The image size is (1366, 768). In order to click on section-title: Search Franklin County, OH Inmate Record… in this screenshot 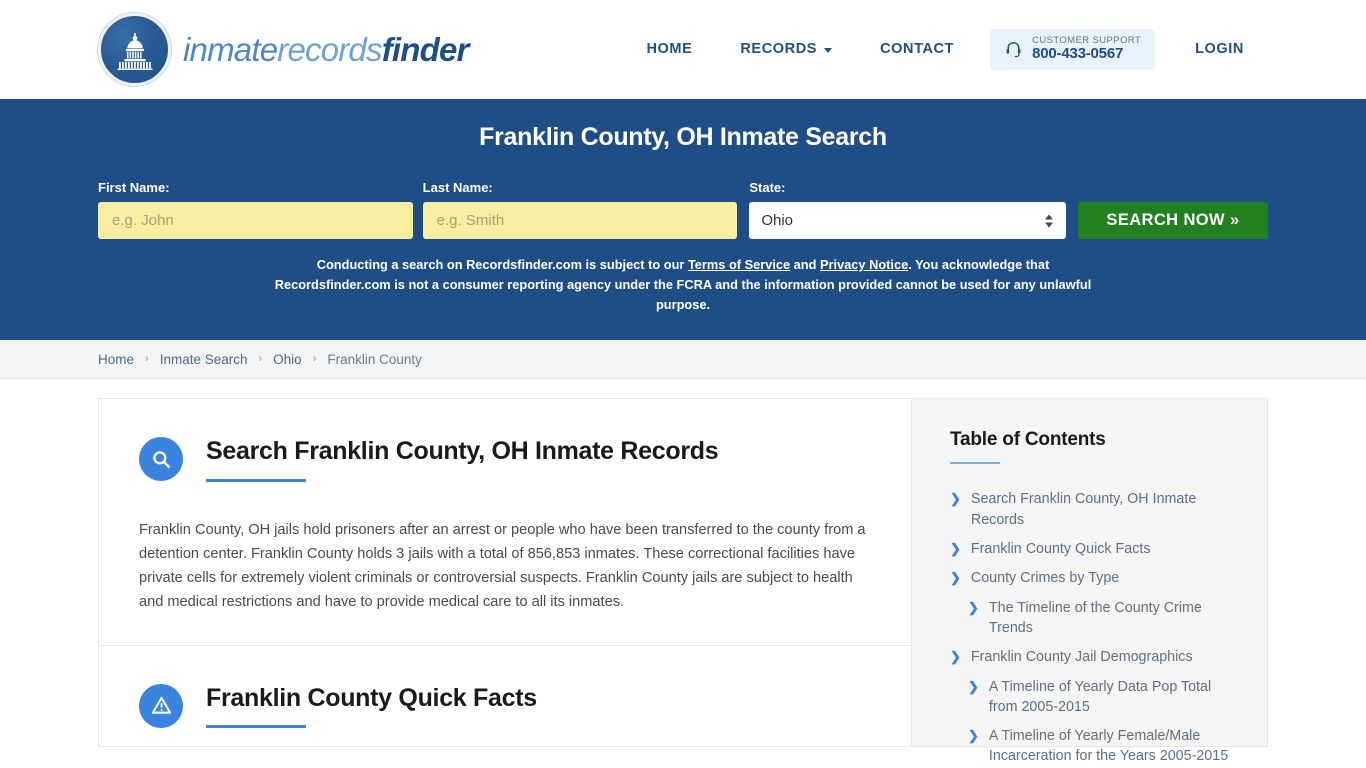, I will do `click(462, 451)`.